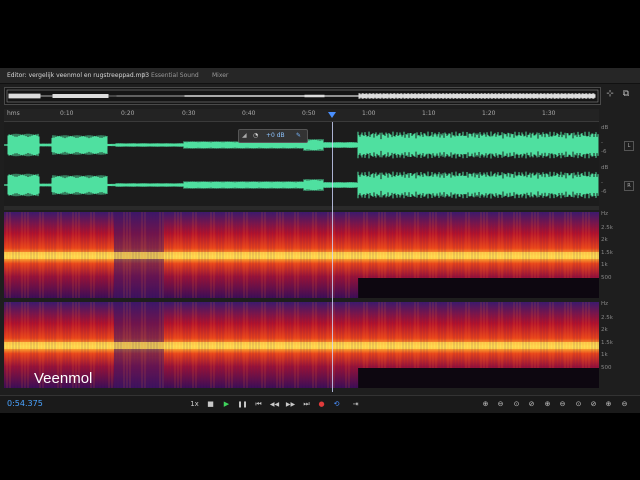 The height and width of the screenshot is (480, 640). What do you see at coordinates (143, 74) in the screenshot?
I see `tab-menu-icon: ≡` at bounding box center [143, 74].